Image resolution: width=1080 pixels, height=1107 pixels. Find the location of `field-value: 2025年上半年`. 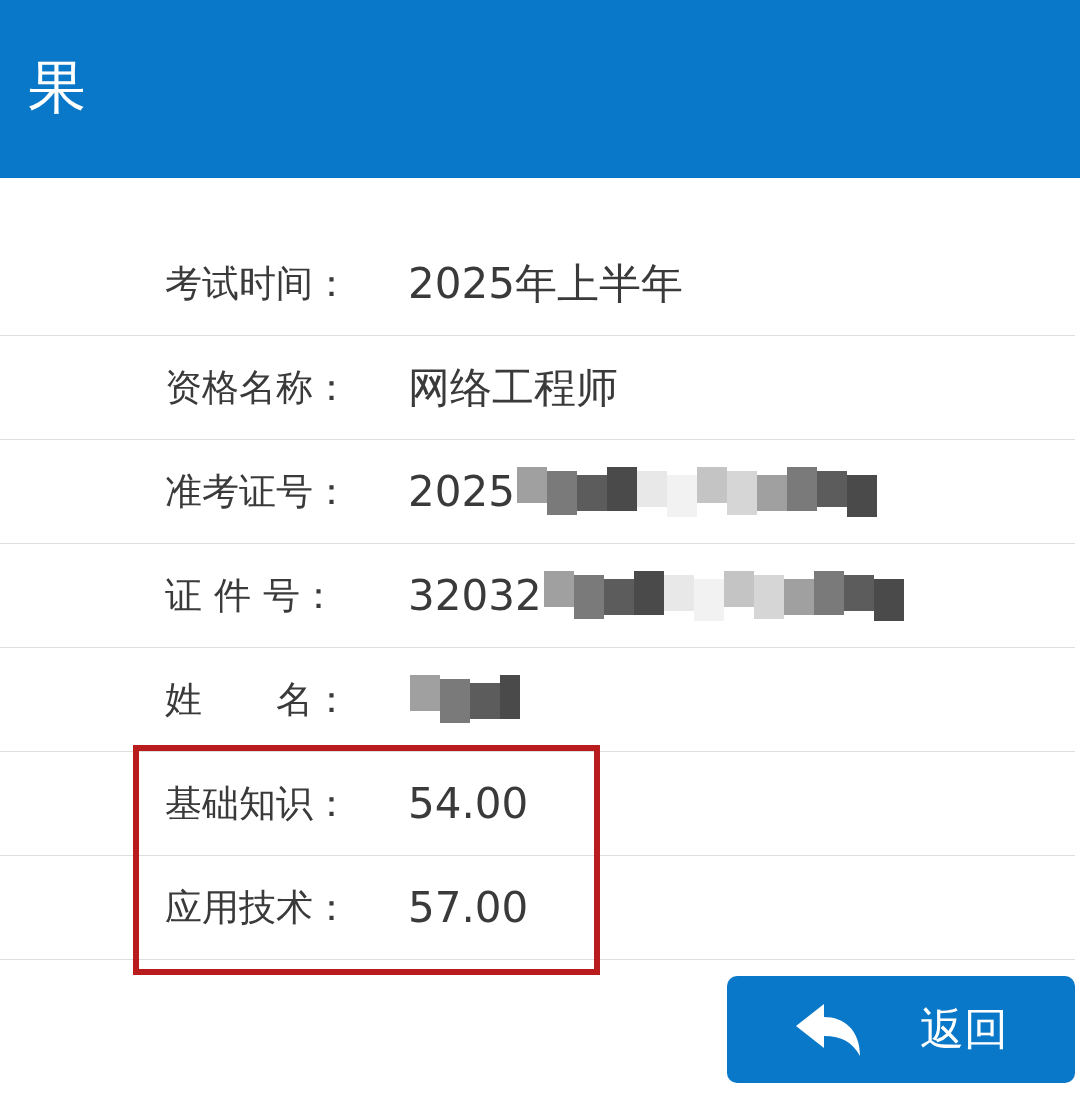

field-value: 2025年上半年 is located at coordinates (545, 283).